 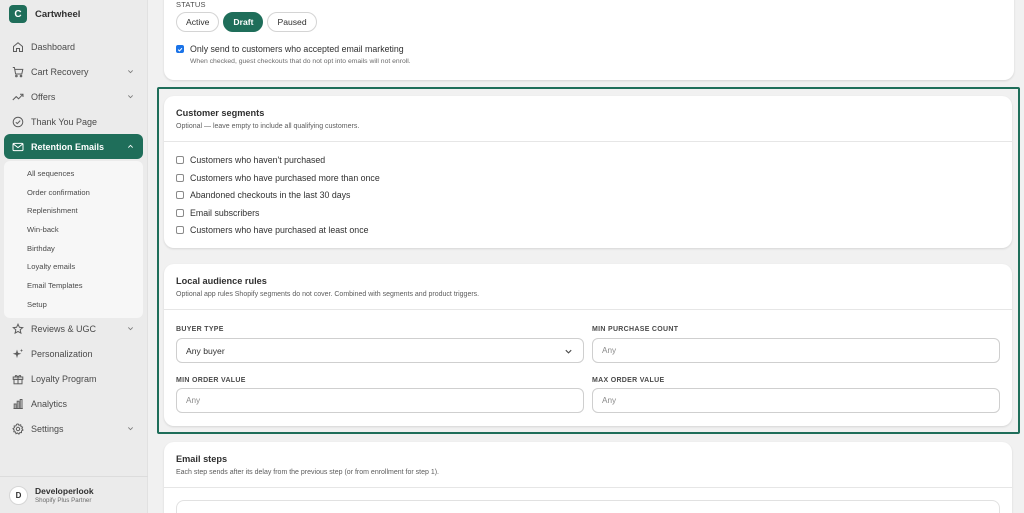 What do you see at coordinates (211, 380) in the screenshot?
I see `min-order-value-label: MIN ORDER VALUE` at bounding box center [211, 380].